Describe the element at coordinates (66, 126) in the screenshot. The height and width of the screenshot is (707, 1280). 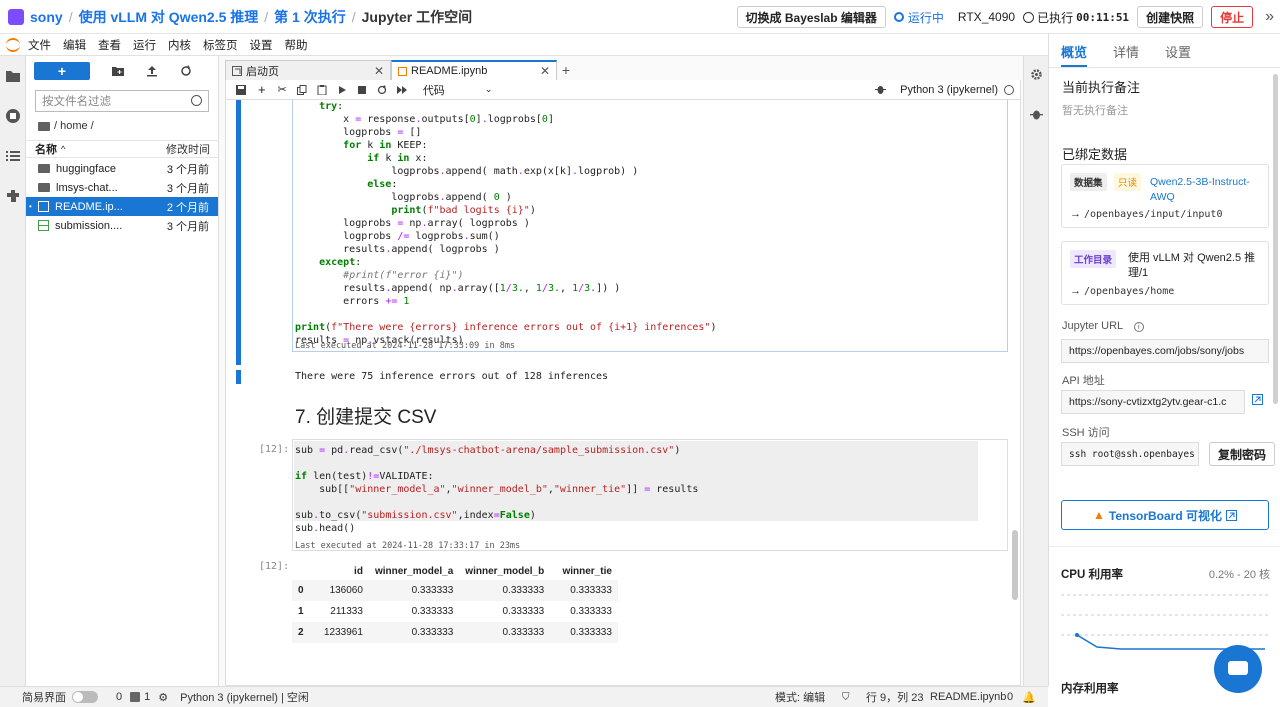
I see `file-browser-path: / home /` at that location.